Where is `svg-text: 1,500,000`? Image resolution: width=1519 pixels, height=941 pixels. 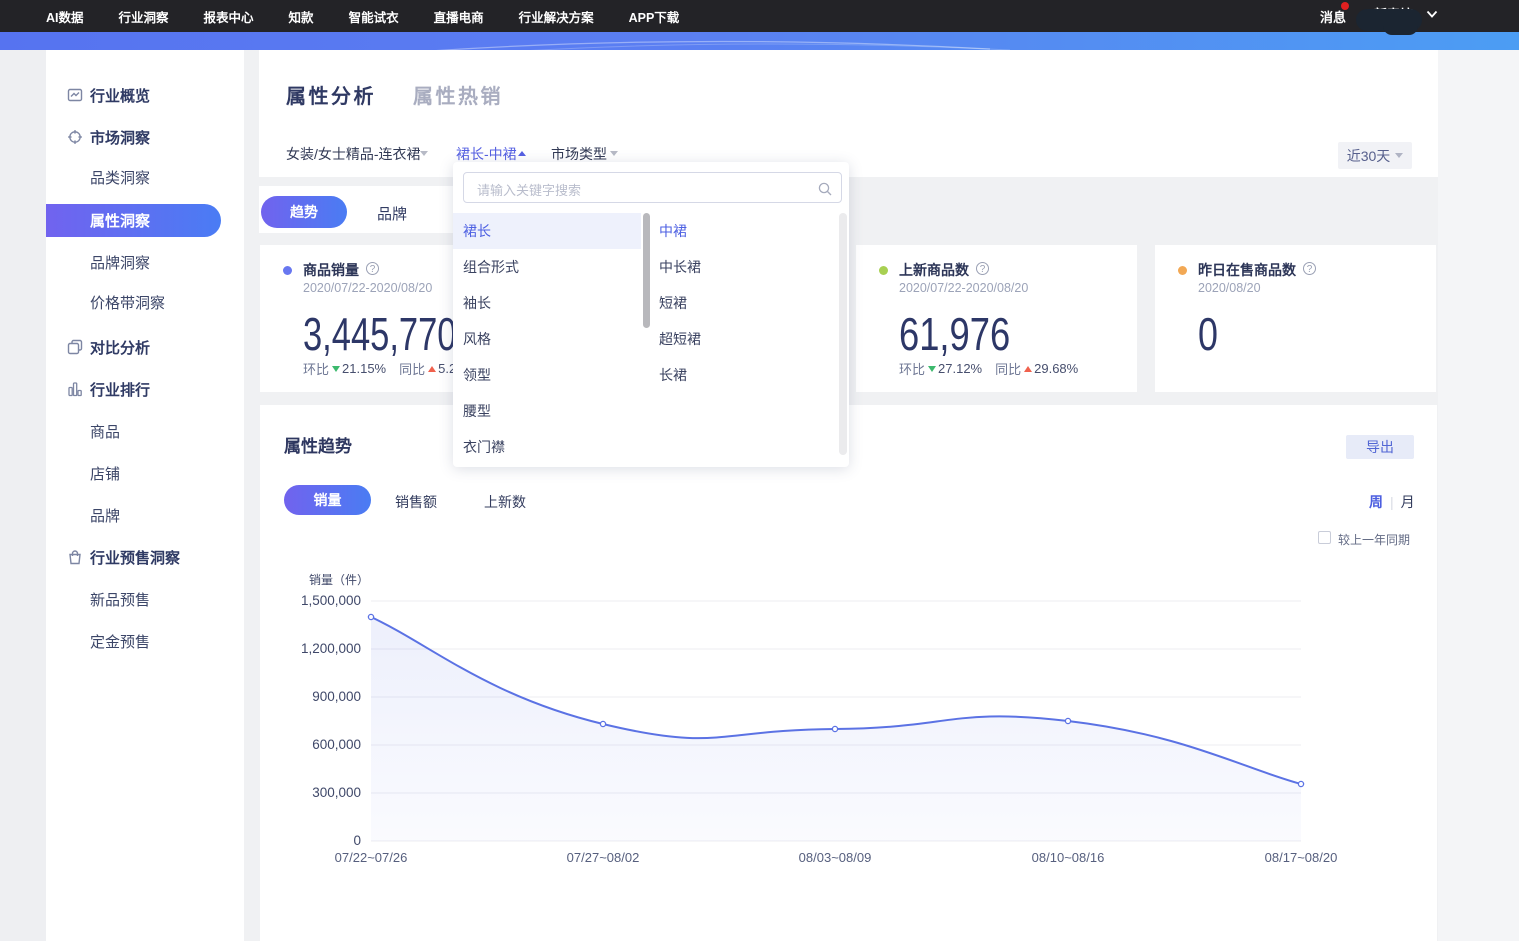 svg-text: 1,500,000 is located at coordinates (331, 600).